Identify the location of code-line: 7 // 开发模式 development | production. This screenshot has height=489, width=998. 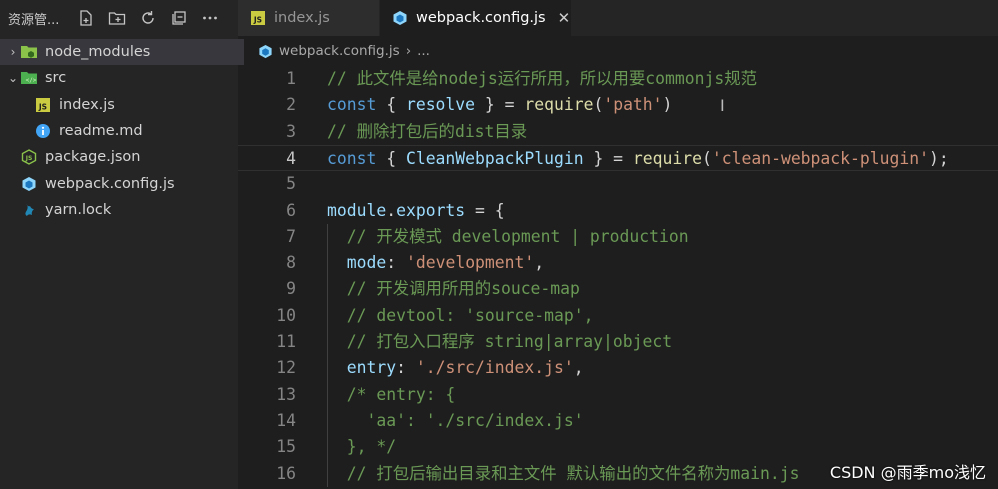
(618, 237).